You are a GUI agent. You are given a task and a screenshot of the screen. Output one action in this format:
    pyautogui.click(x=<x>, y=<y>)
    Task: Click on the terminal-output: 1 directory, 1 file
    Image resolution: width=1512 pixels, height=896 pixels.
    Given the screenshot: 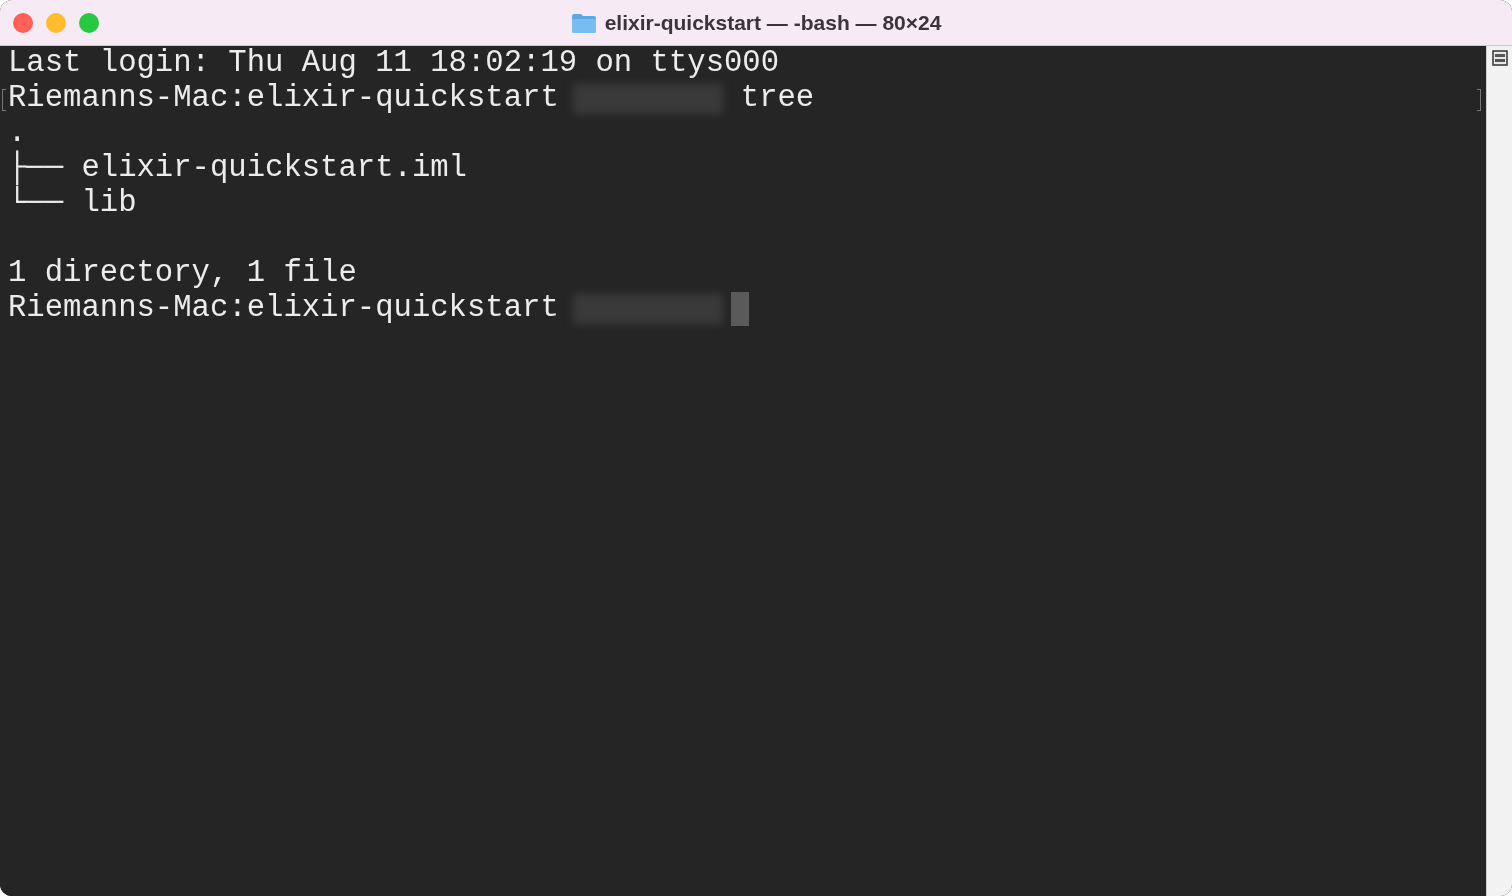 What is the action you would take?
    pyautogui.click(x=182, y=273)
    